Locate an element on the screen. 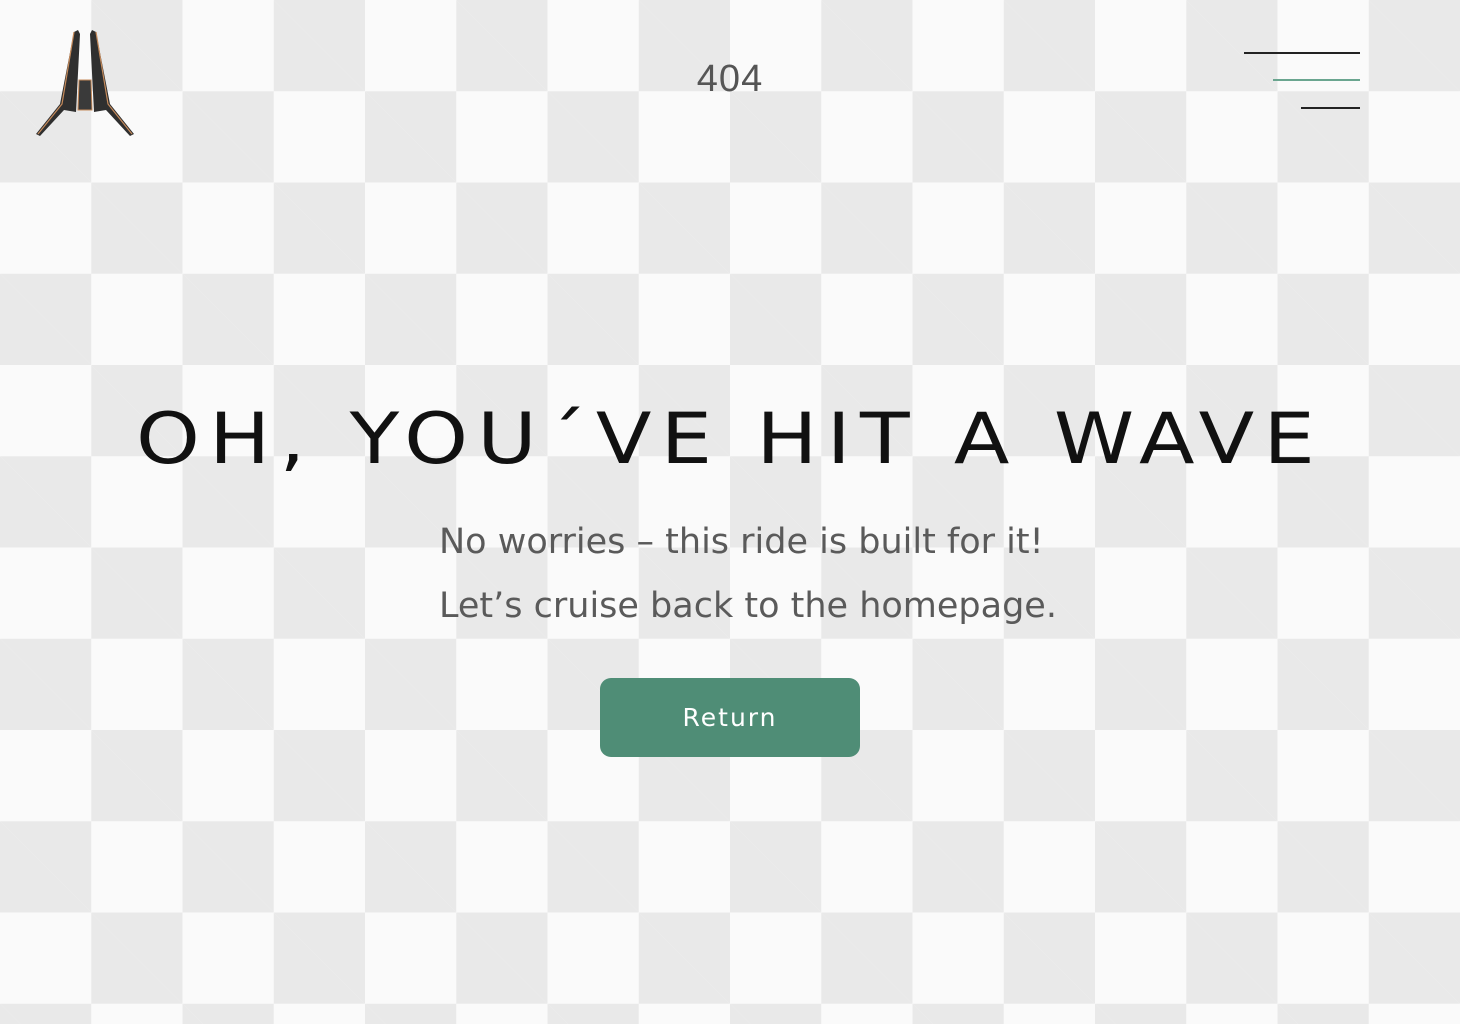 Image resolution: width=1460 pixels, height=1024 pixels. page-headline: OH, YOU´VE HIT A WAVE is located at coordinates (730, 439).